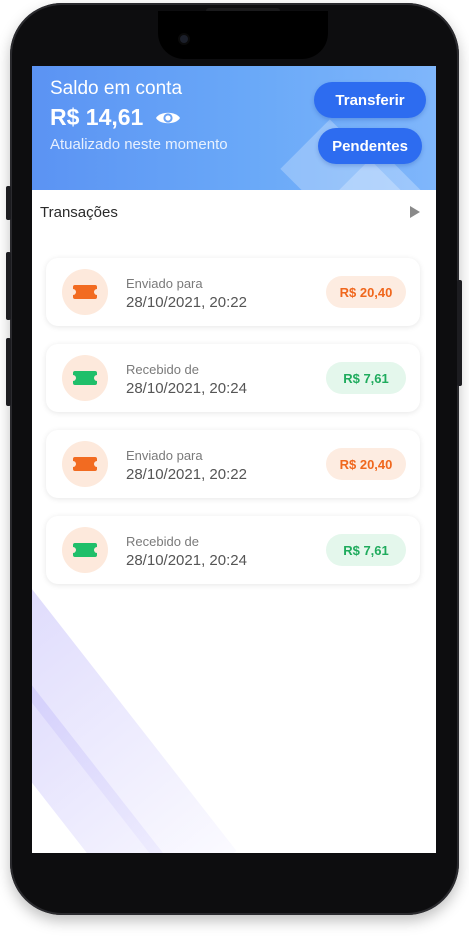  I want to click on triangle-right-icon, so click(415, 212).